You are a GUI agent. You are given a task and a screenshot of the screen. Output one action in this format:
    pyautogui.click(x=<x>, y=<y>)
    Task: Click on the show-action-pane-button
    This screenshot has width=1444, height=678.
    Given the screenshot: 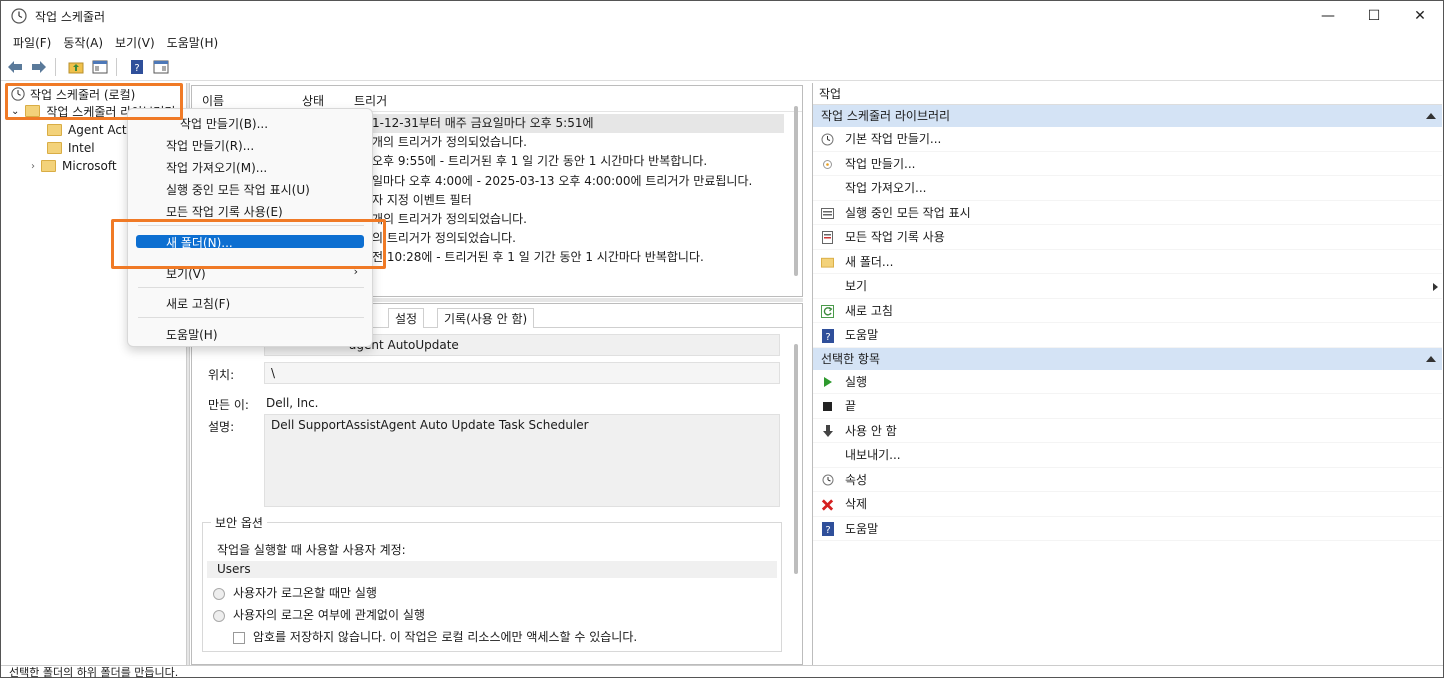 What is the action you would take?
    pyautogui.click(x=161, y=67)
    